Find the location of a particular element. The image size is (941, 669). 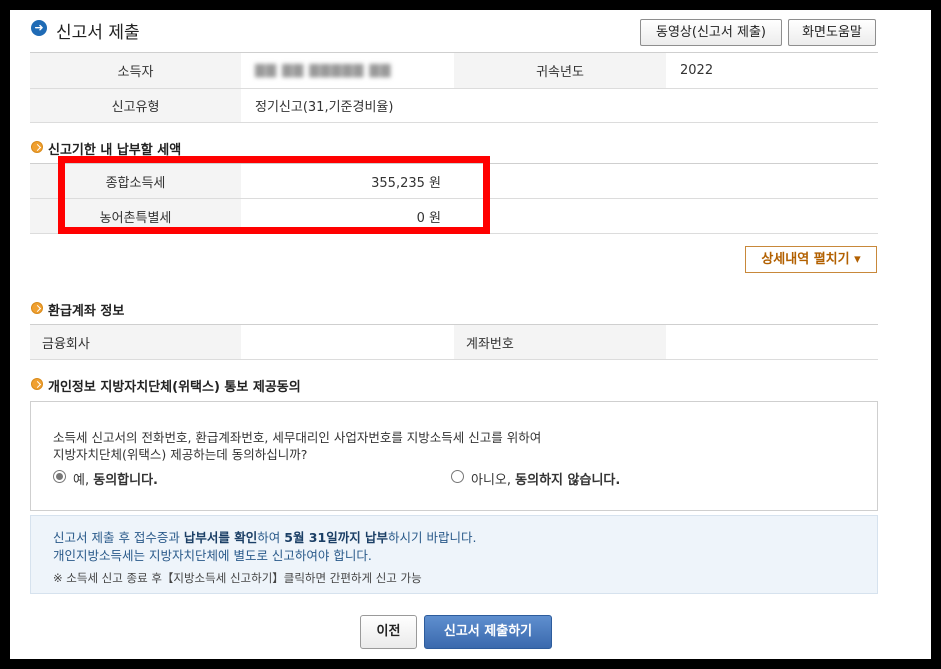

consent-no-prefix: 아니오, is located at coordinates (493, 480).